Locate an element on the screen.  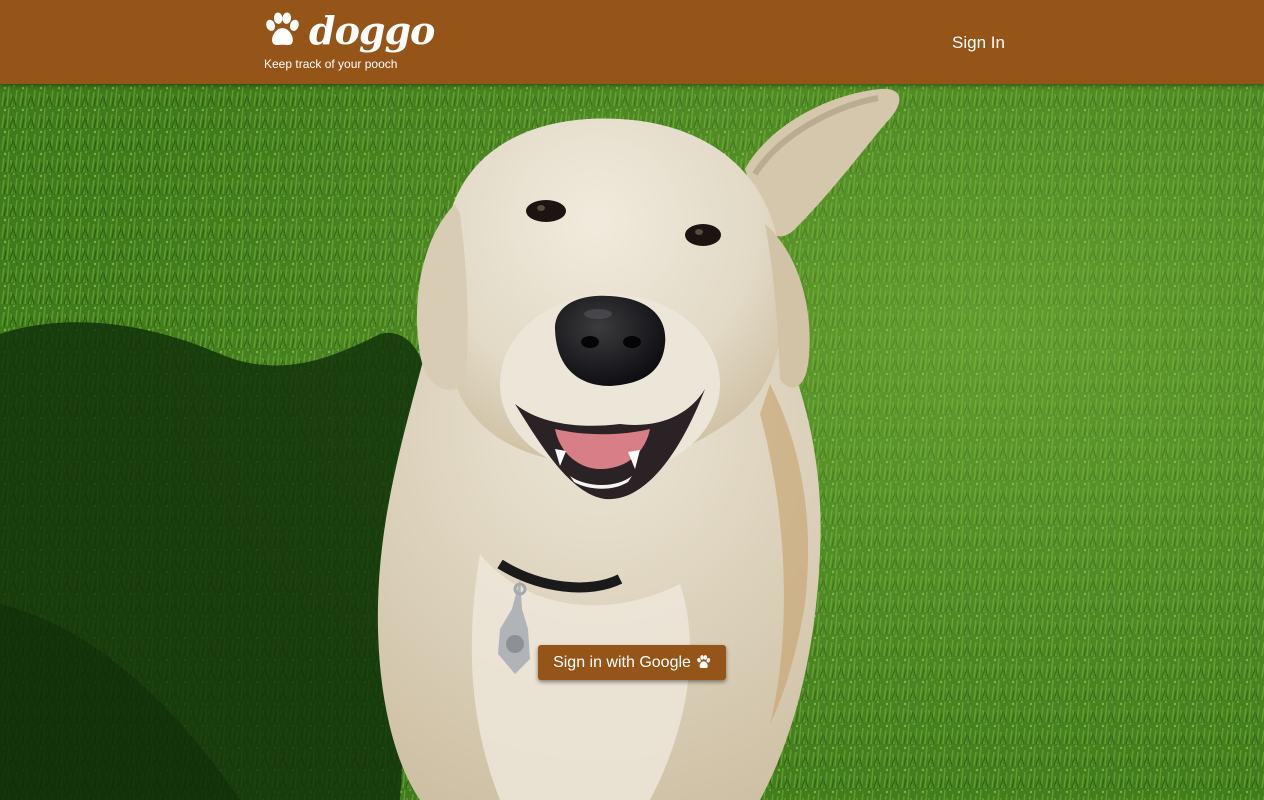
tagline: Keep track of your pooch is located at coordinates (331, 64).